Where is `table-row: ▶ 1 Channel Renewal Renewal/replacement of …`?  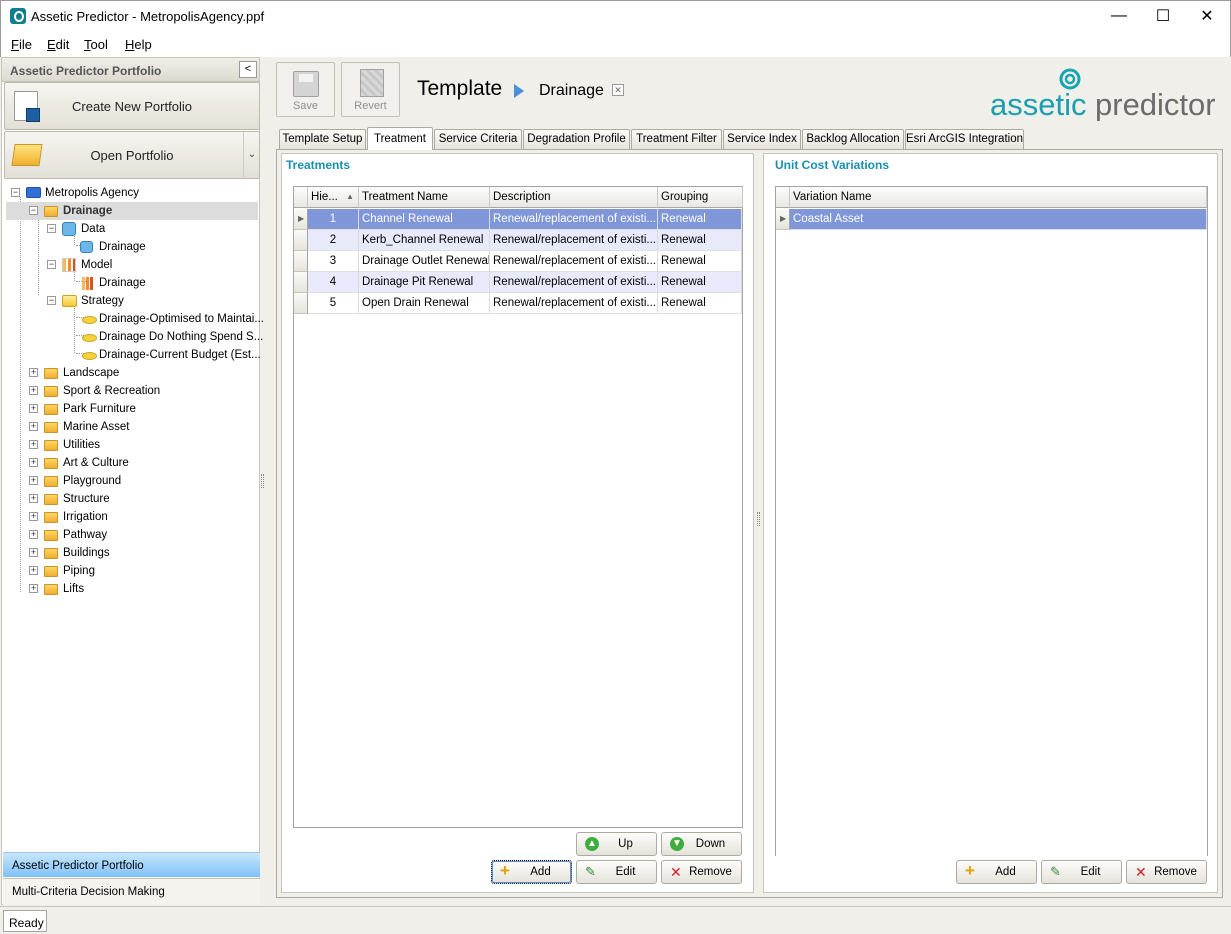 table-row: ▶ 1 Channel Renewal Renewal/replacement of … is located at coordinates (518, 219).